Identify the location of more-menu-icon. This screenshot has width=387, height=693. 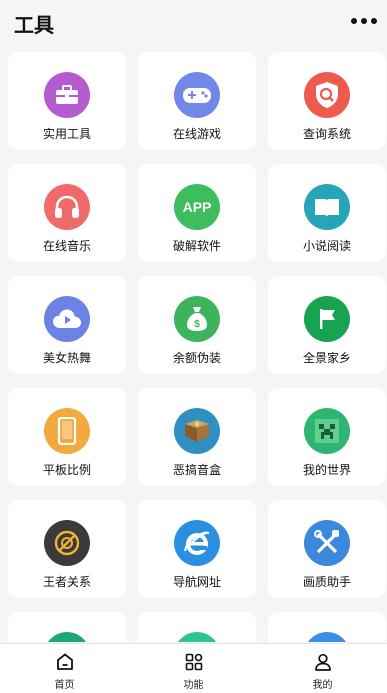
(364, 21).